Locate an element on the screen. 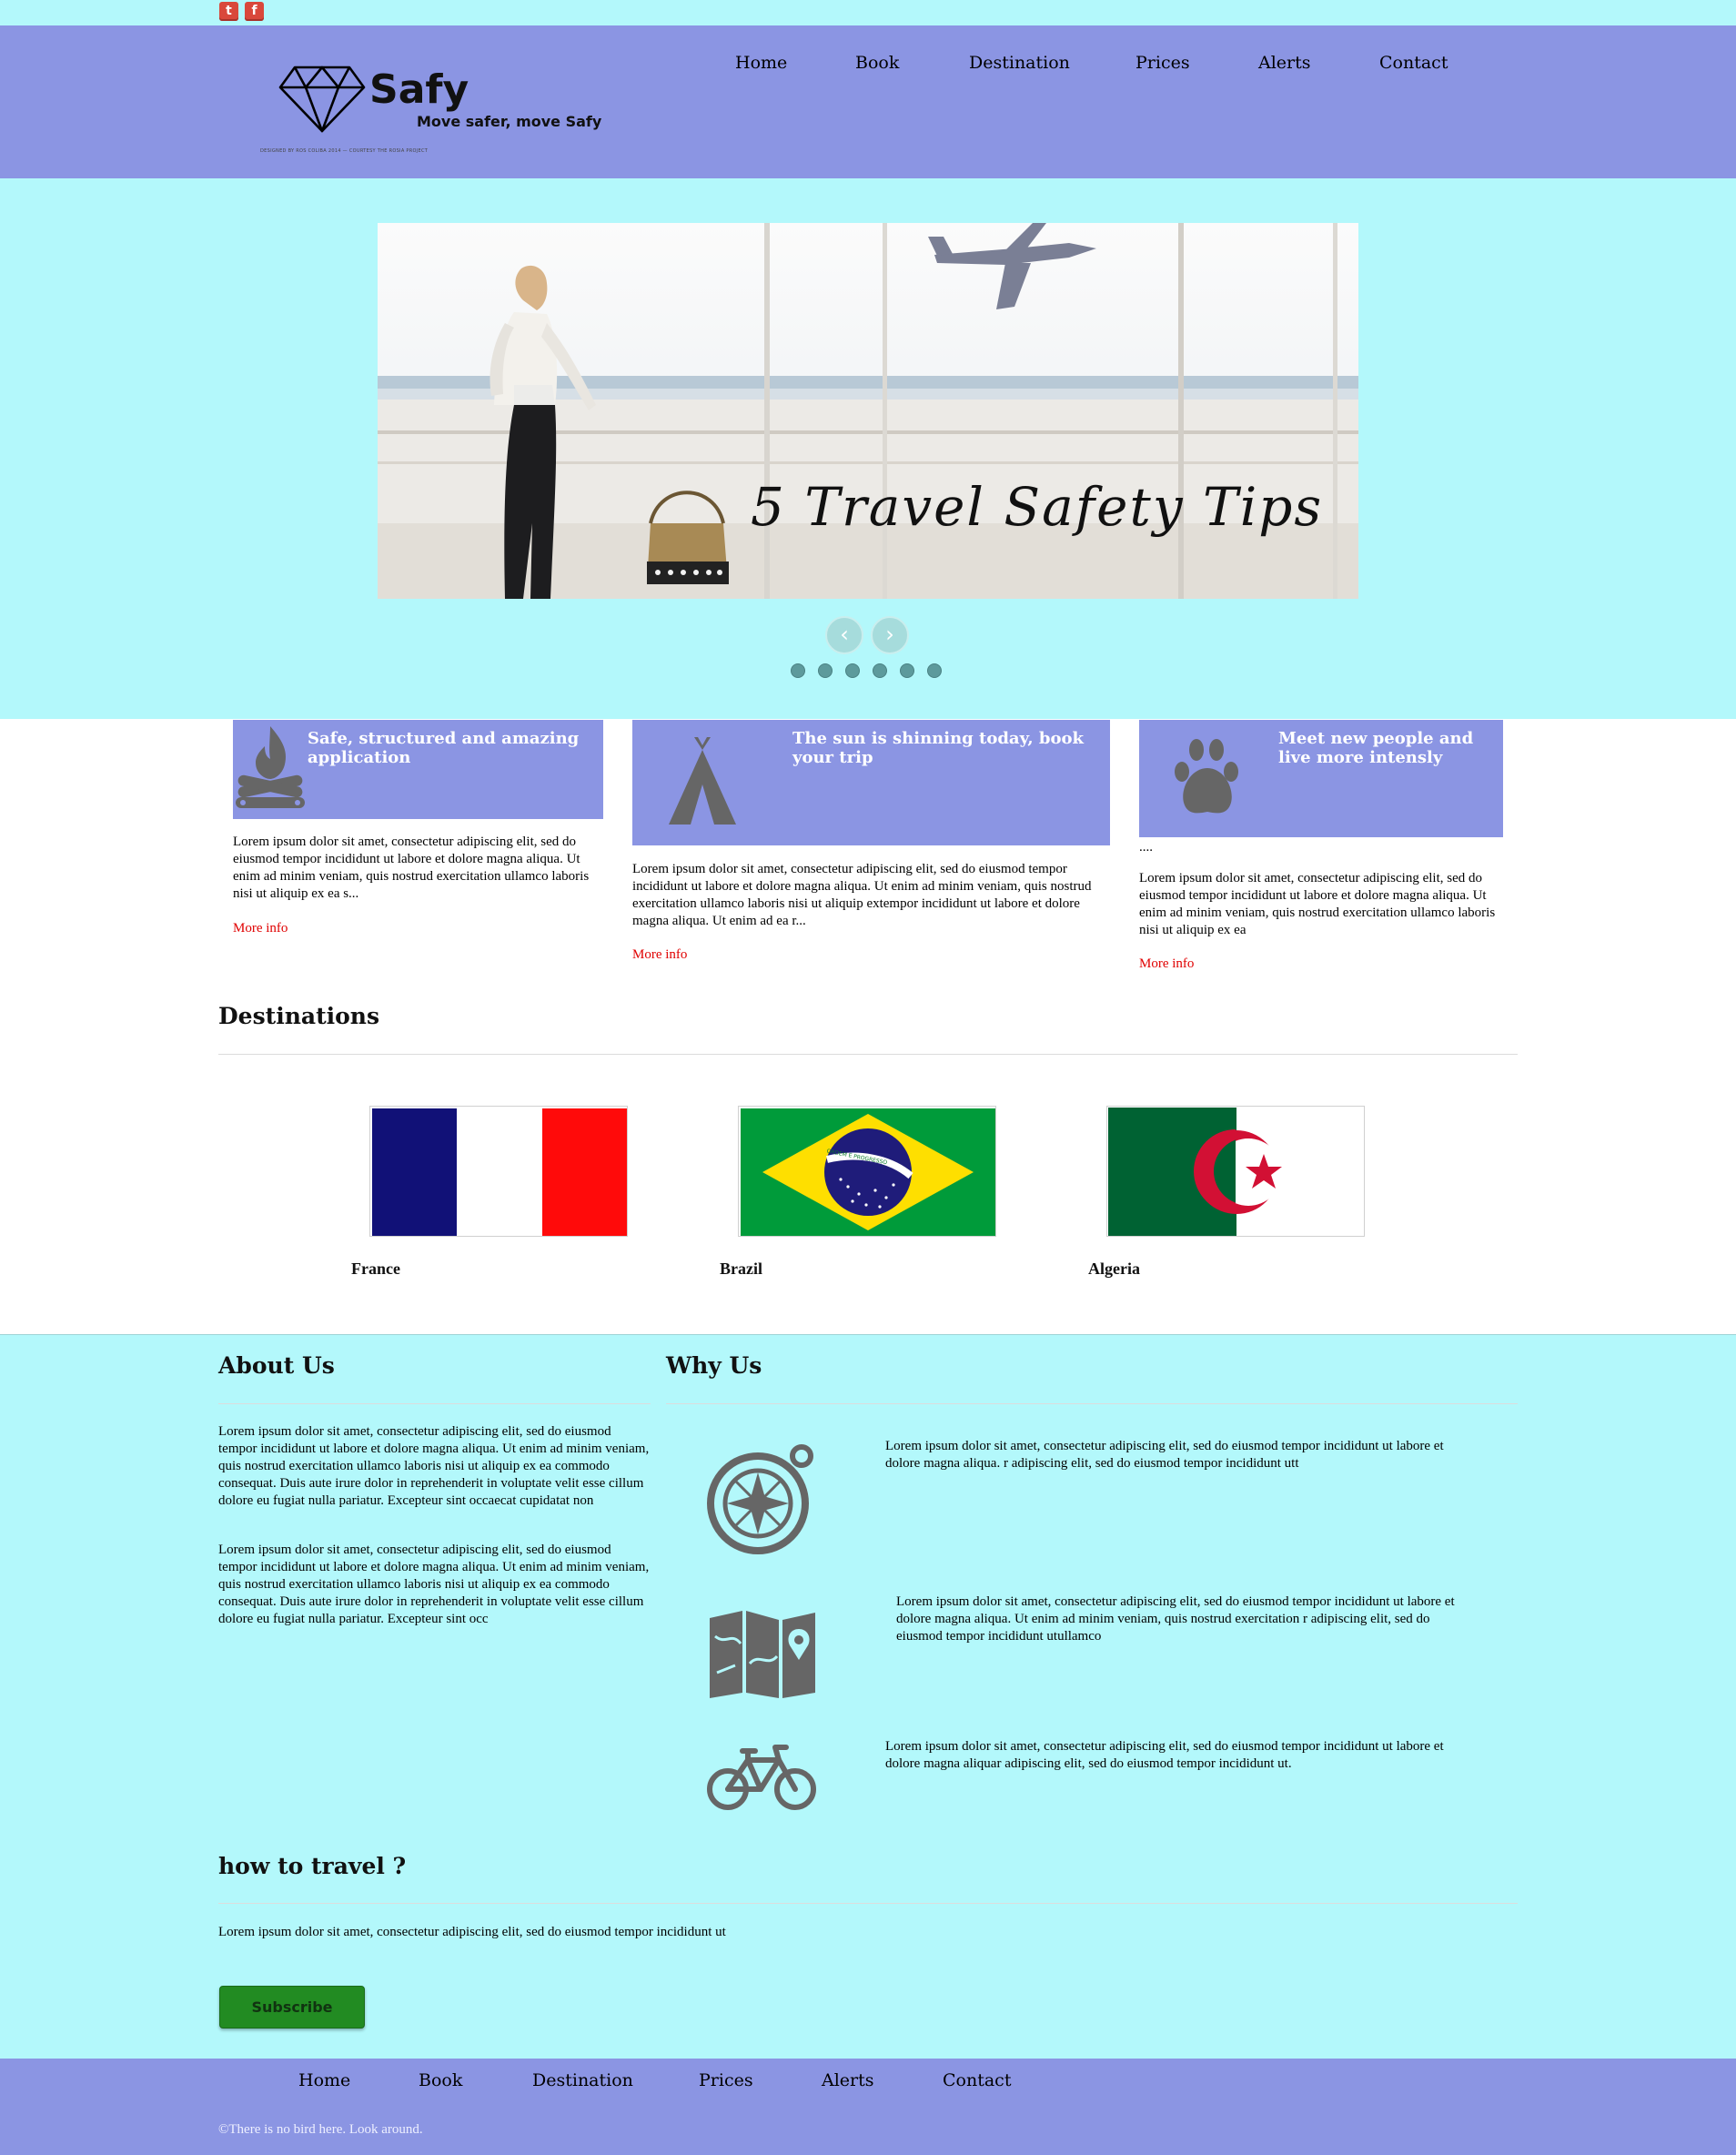 This screenshot has height=2155, width=1736. travel-scene-image is located at coordinates (868, 411).